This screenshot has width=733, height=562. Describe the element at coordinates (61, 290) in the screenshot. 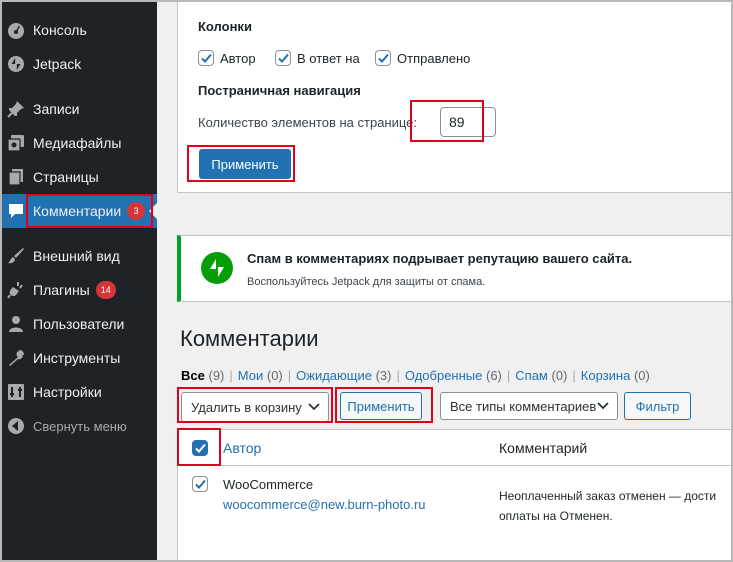

I see `sidebar-item-label: Плагины` at that location.